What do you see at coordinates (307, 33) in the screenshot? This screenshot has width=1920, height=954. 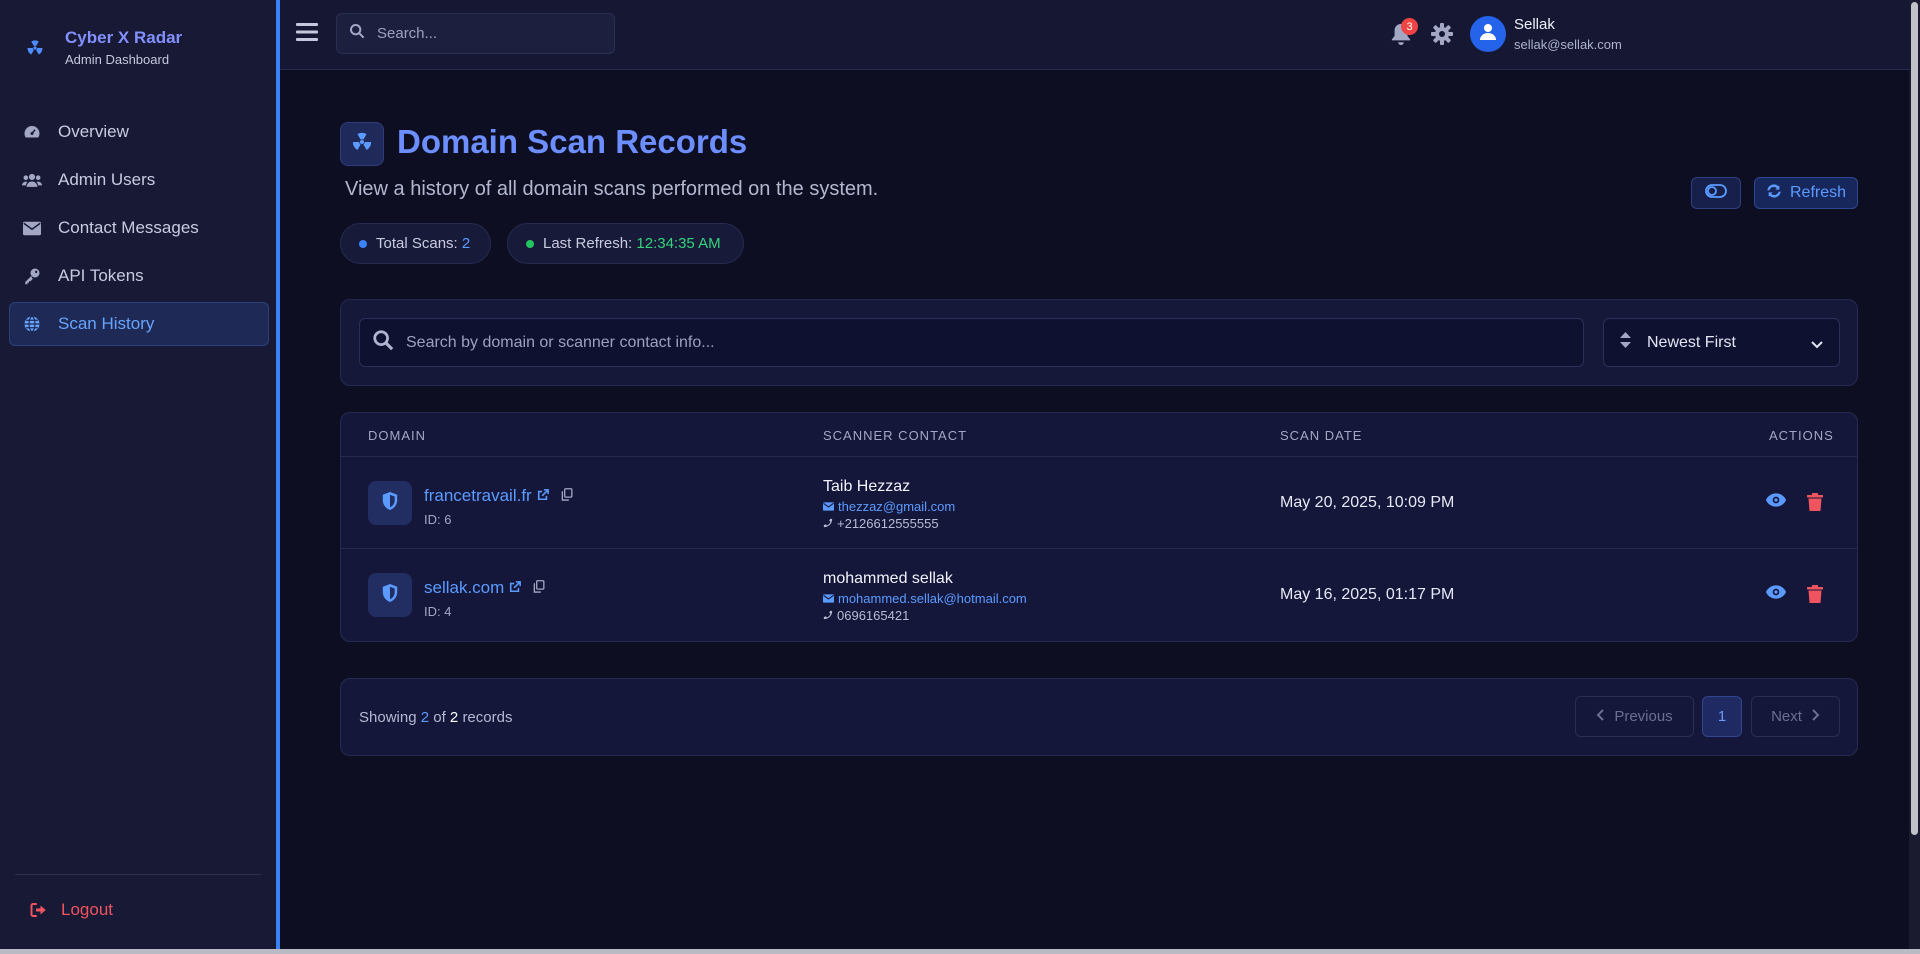 I see `menu-toggle-button` at bounding box center [307, 33].